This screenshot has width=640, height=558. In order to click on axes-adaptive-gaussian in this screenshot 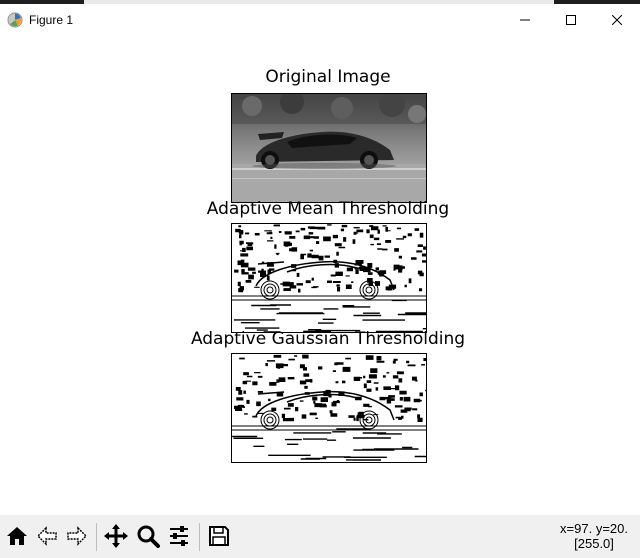, I will do `click(329, 408)`.